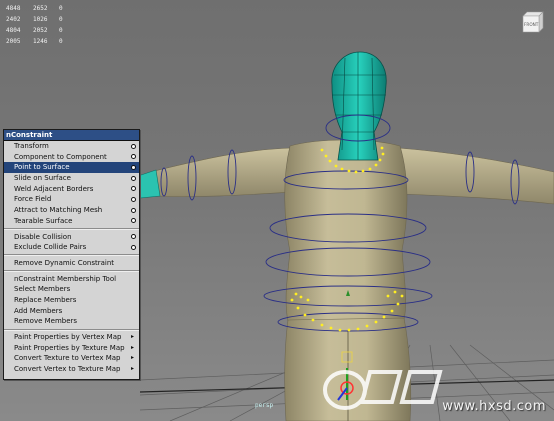 The width and height of the screenshot is (554, 421). I want to click on menu-item-disable-collision: Disable Collision, so click(71, 237).